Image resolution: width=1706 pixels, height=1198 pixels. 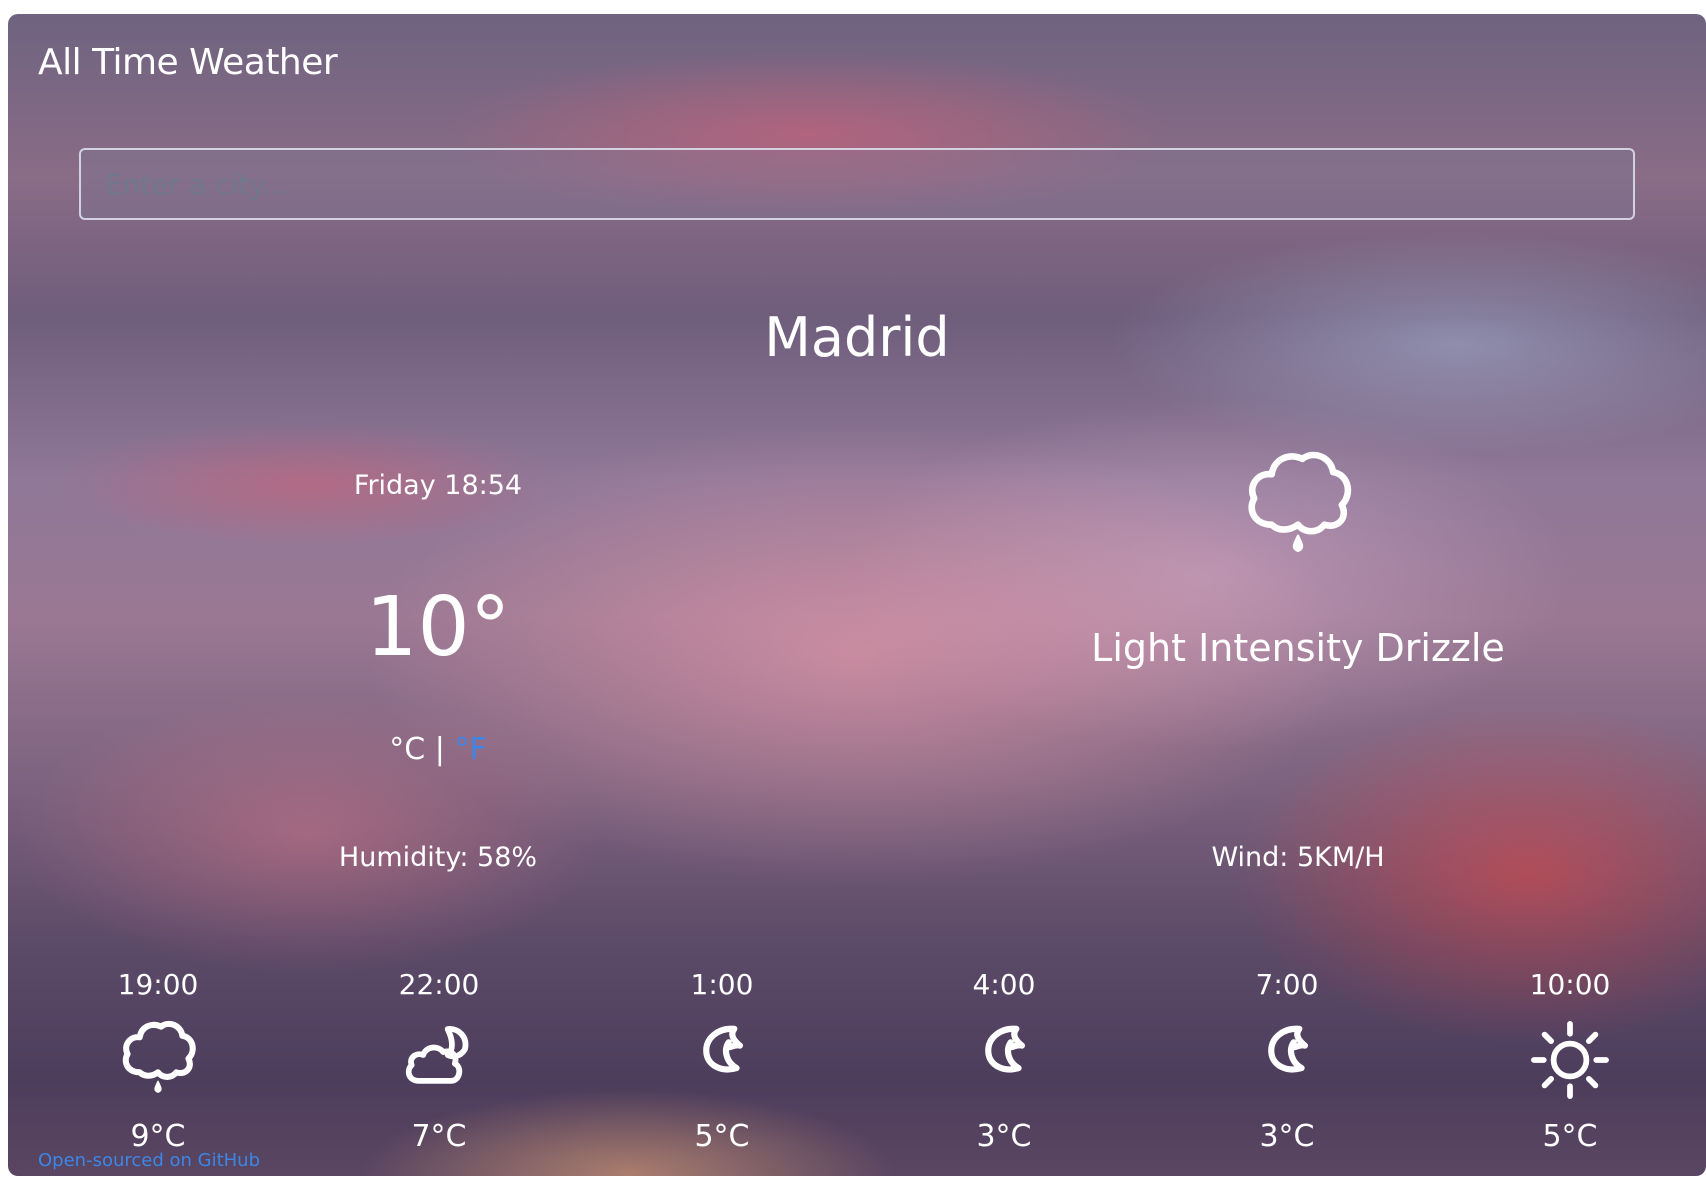 I want to click on unit-toggle: °C | °F, so click(x=438, y=749).